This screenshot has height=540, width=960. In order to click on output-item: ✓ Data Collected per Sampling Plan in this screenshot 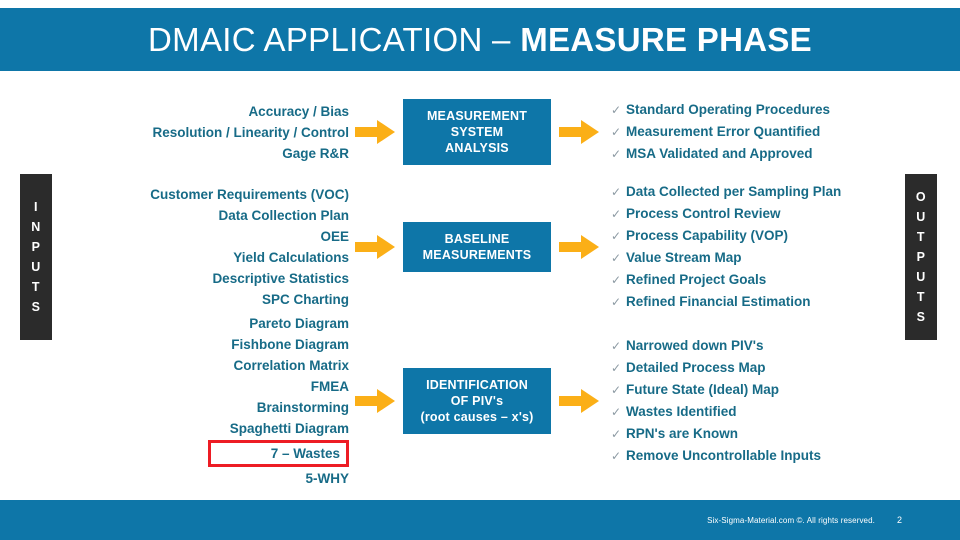, I will do `click(785, 192)`.